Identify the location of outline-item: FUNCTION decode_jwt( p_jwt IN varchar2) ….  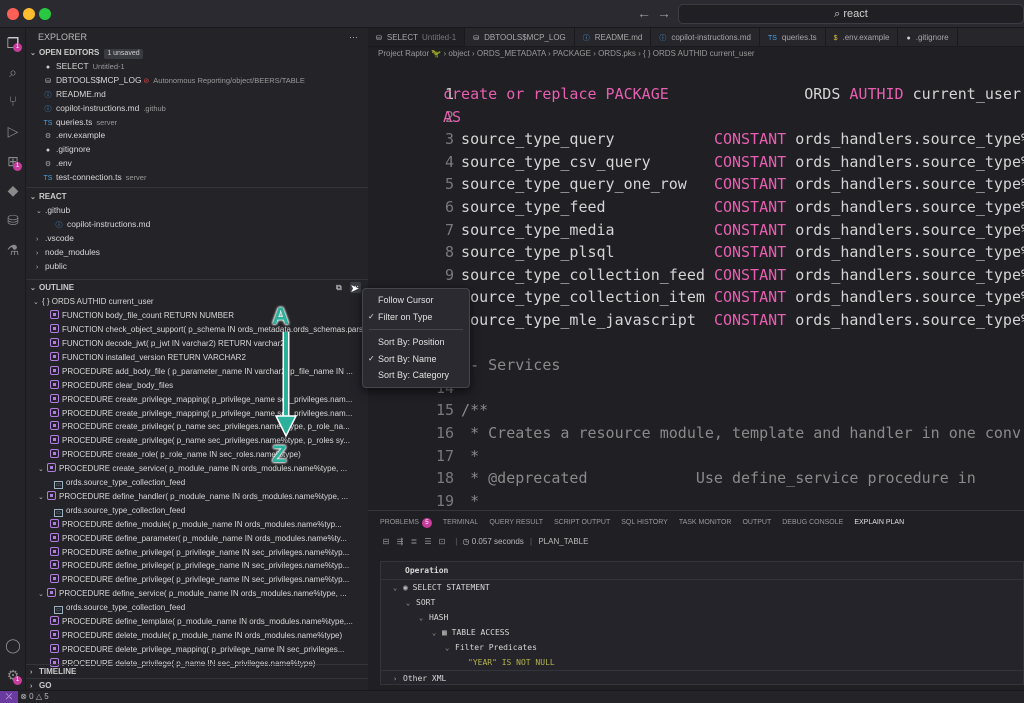
(197, 344).